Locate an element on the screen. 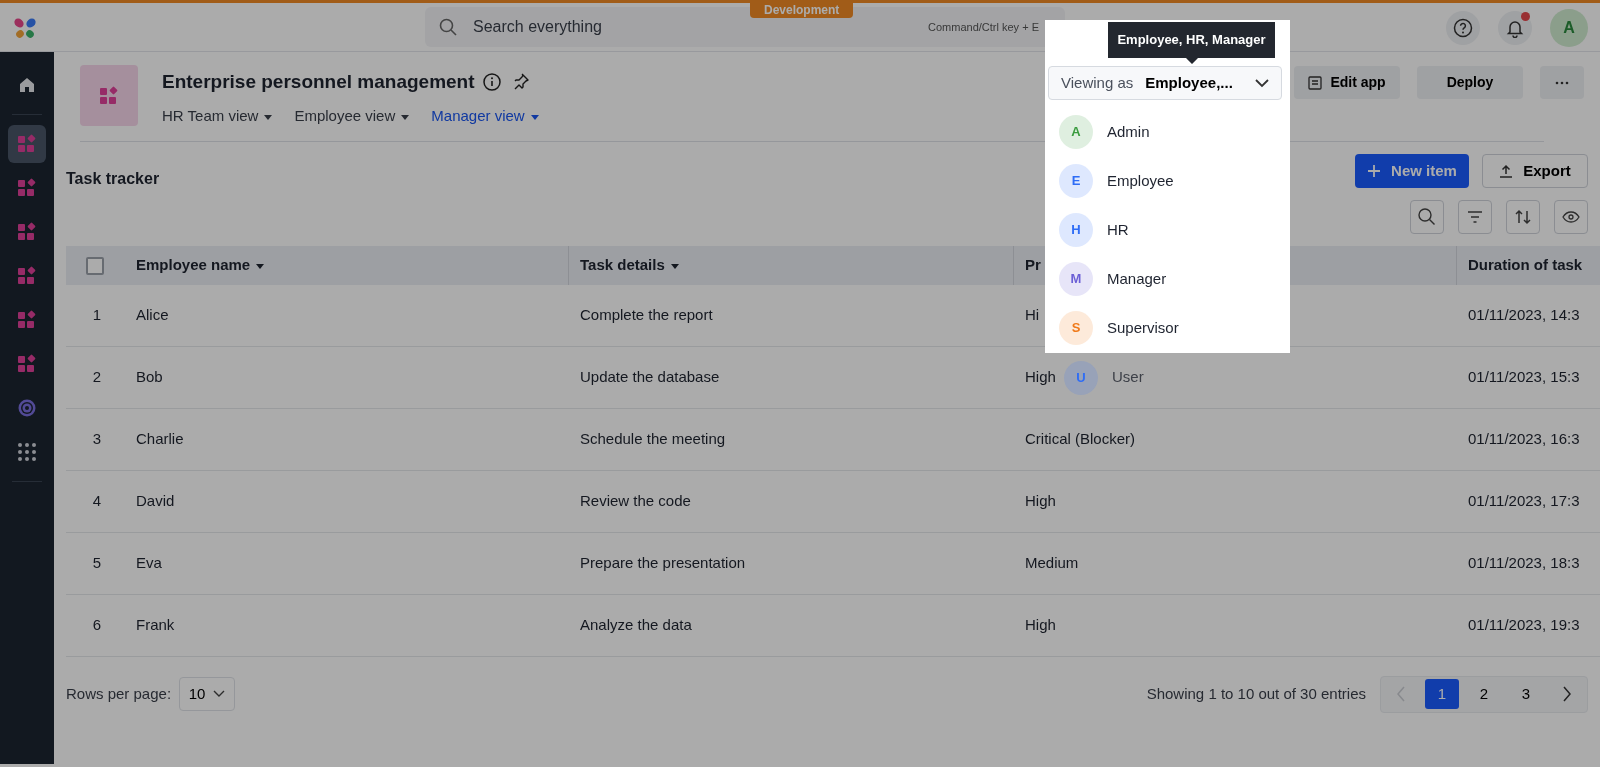 The image size is (1600, 767). sort-icon is located at coordinates (1523, 217).